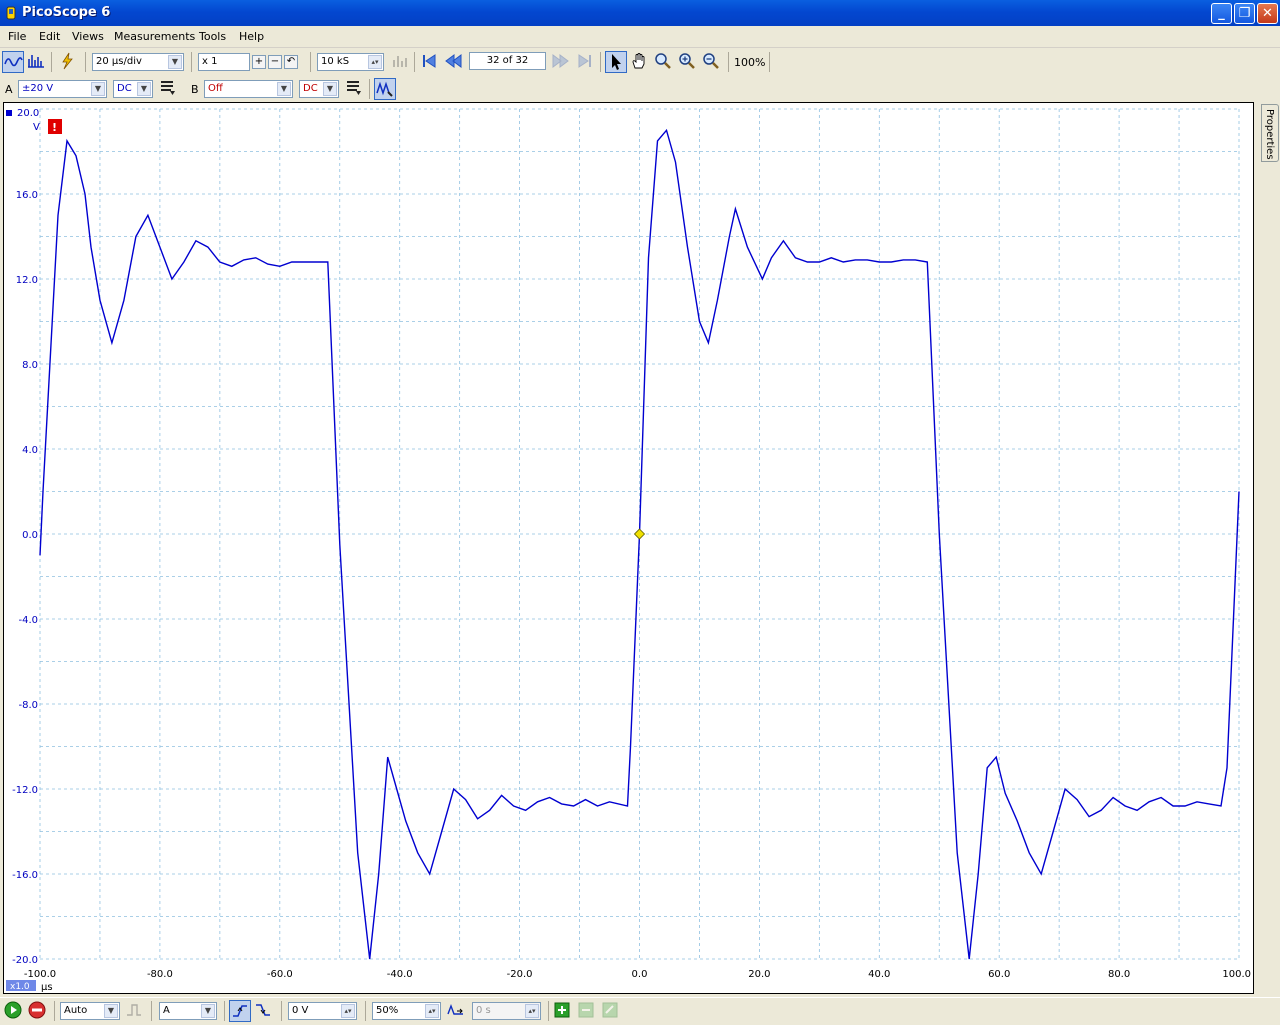 The height and width of the screenshot is (1025, 1280). What do you see at coordinates (62, 89) in the screenshot?
I see `channel-a-range-select: ±20 V ▼` at bounding box center [62, 89].